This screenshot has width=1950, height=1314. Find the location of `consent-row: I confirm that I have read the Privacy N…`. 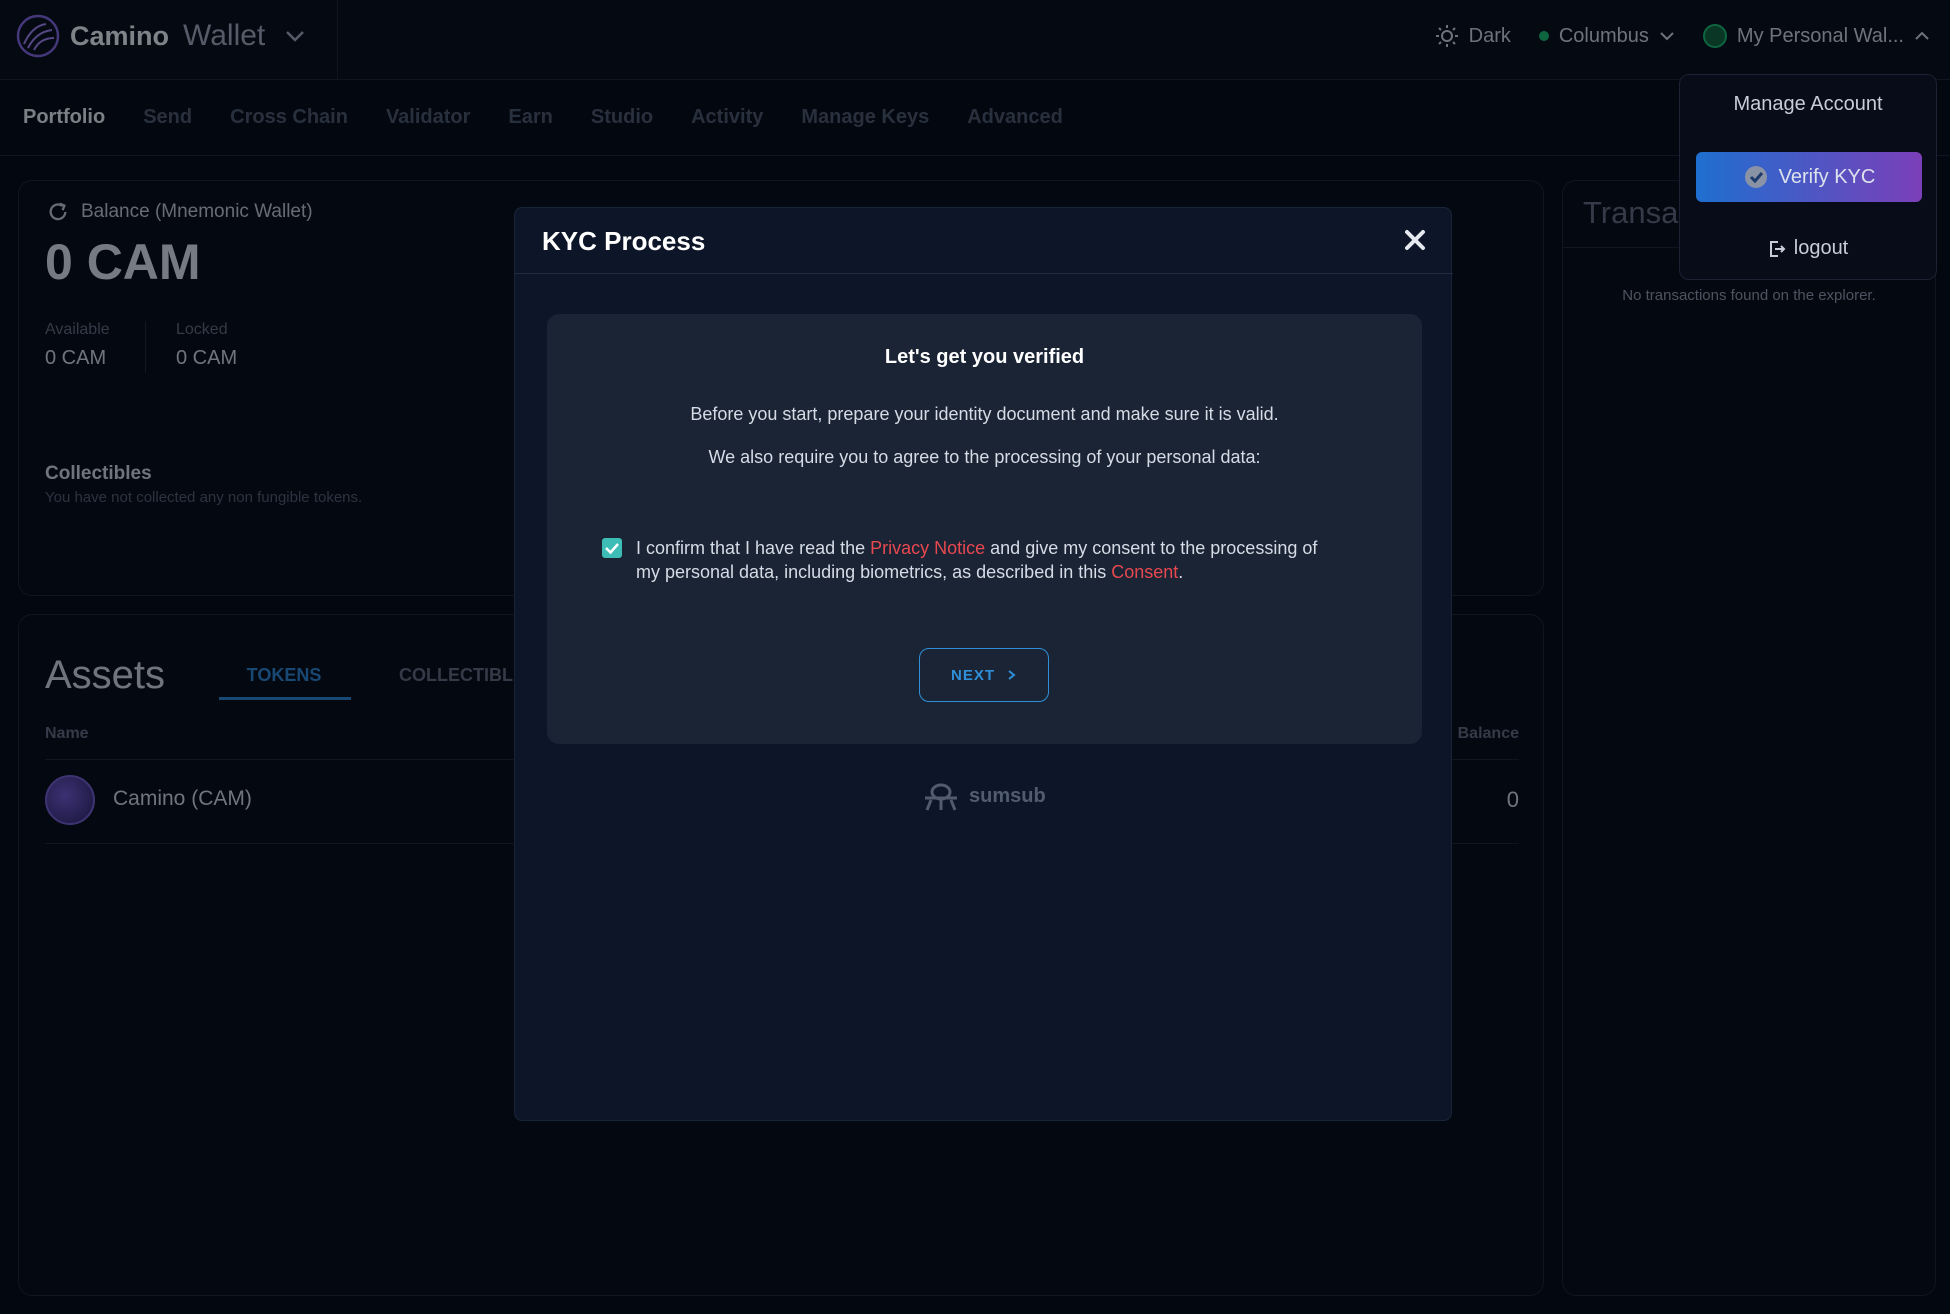

consent-row: I confirm that I have read the Privacy N… is located at coordinates (972, 560).